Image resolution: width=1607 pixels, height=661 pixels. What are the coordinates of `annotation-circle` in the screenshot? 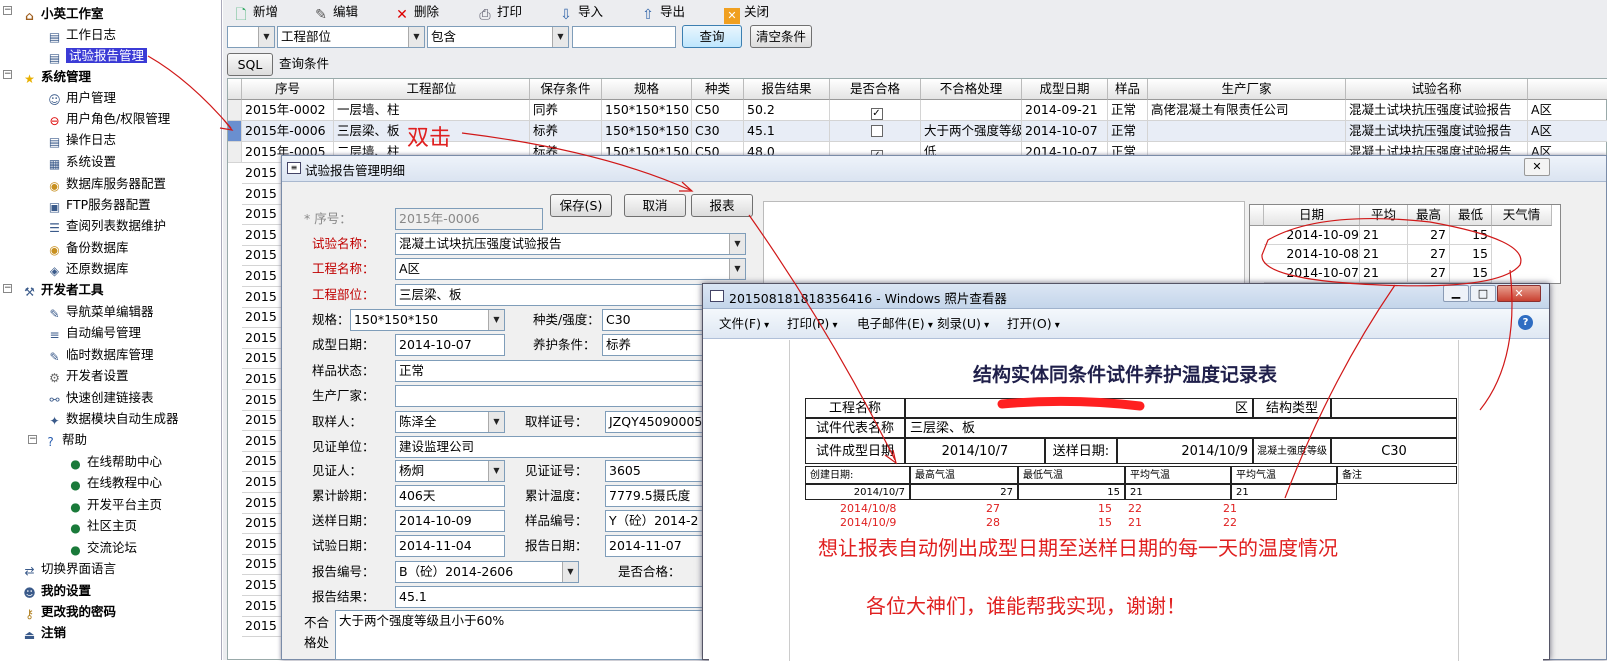 It's located at (1391, 252).